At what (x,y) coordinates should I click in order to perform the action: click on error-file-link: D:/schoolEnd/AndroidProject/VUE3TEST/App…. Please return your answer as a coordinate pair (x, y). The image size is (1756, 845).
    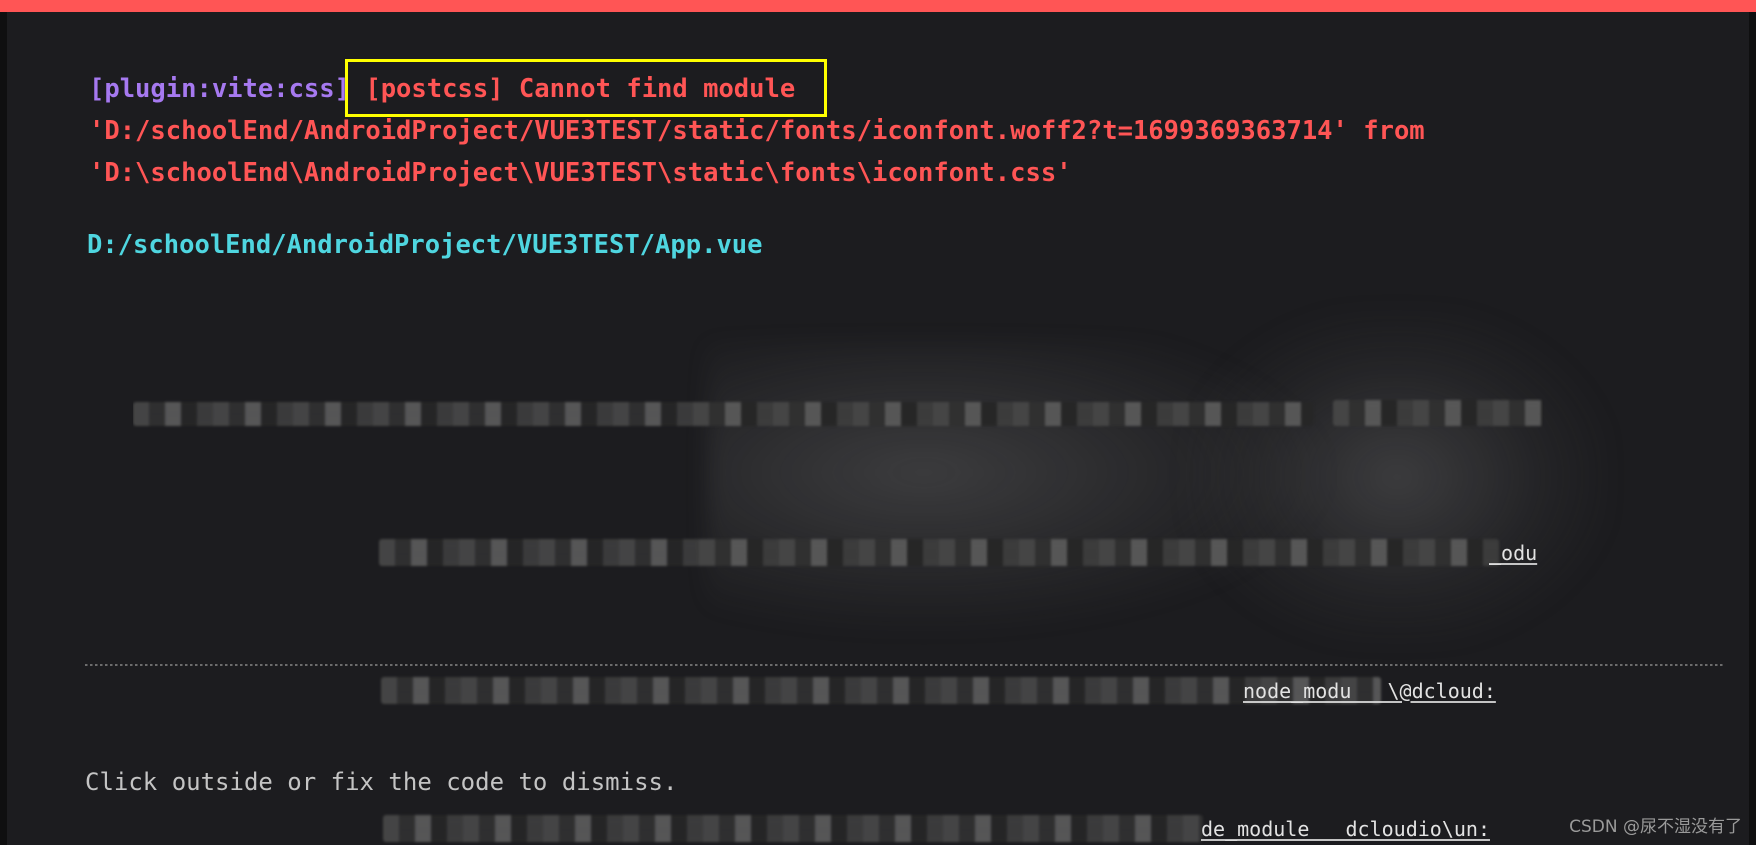
    Looking at the image, I should click on (425, 245).